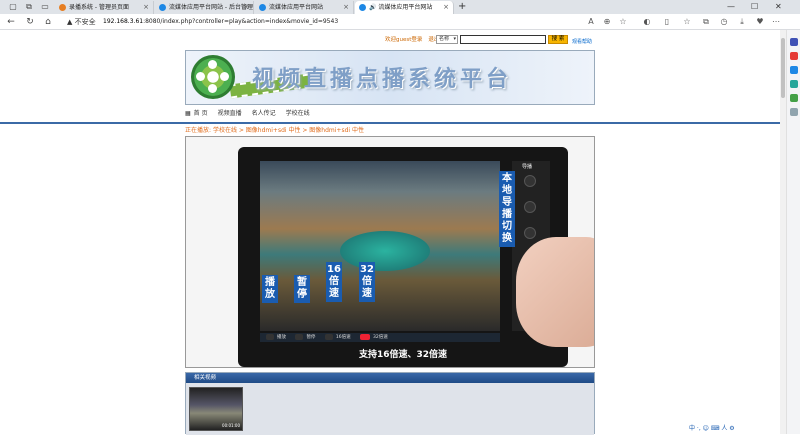 The height and width of the screenshot is (435, 800). I want to click on search-field-select: 名称 ▾, so click(447, 39).